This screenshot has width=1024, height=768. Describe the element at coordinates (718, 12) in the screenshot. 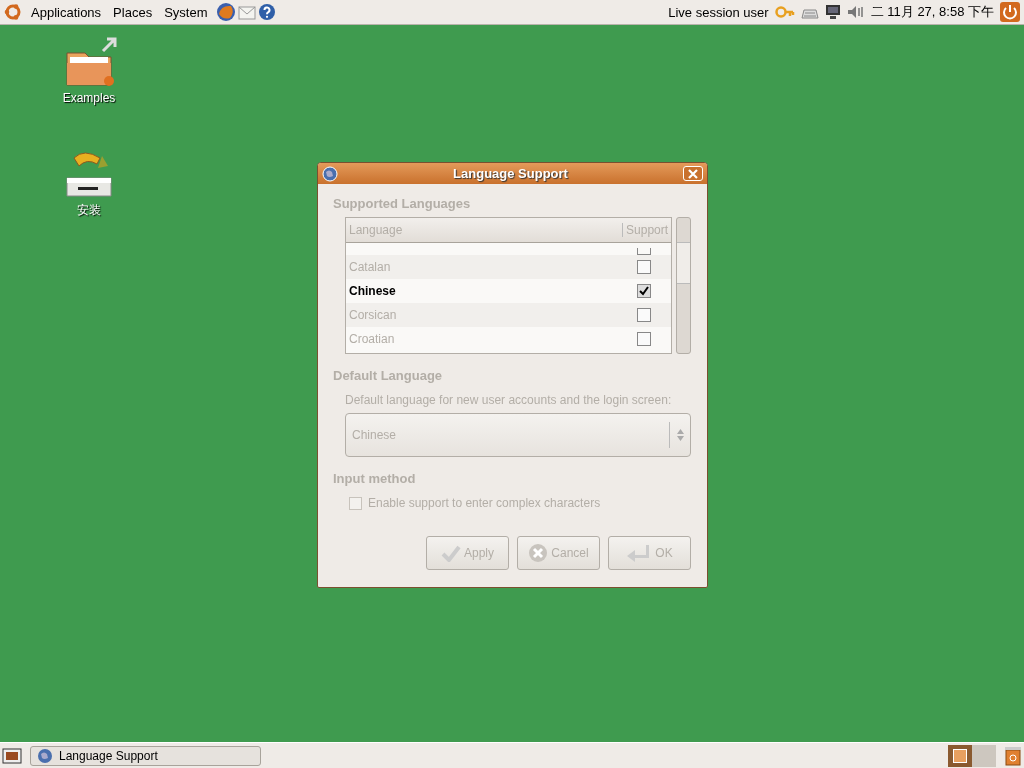

I see `user-name: Live session user` at that location.